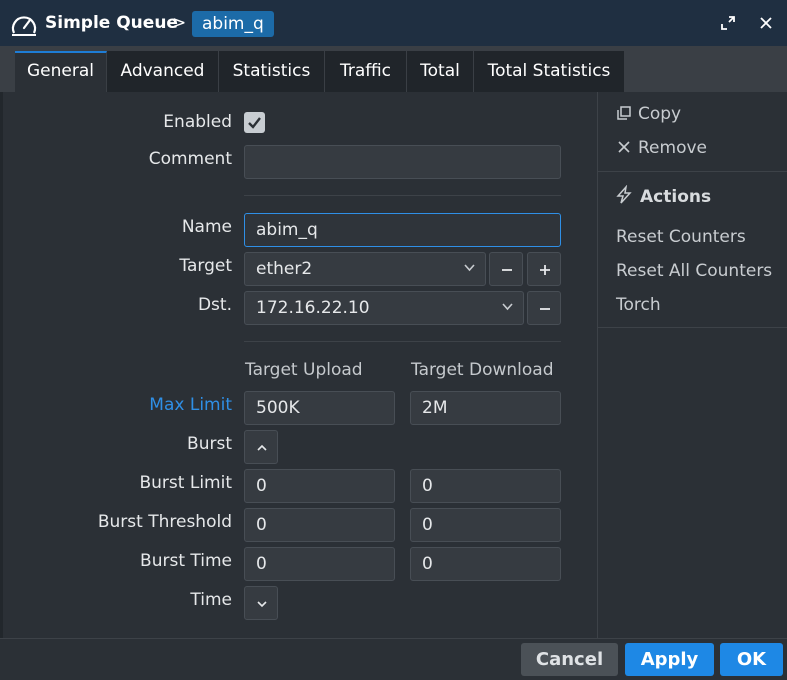  What do you see at coordinates (485, 486) in the screenshot?
I see `burst-limit-download-input: 0` at bounding box center [485, 486].